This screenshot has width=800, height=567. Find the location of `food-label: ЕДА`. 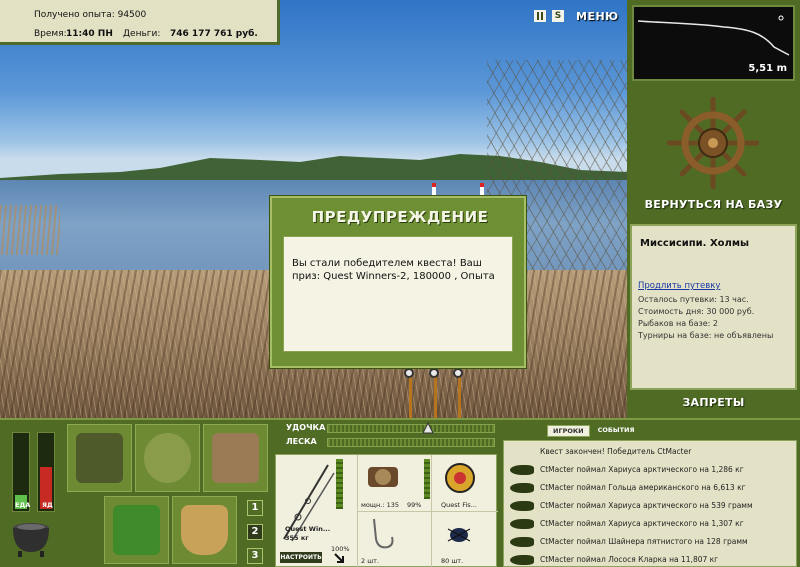

food-label: ЕДА is located at coordinates (23, 505).